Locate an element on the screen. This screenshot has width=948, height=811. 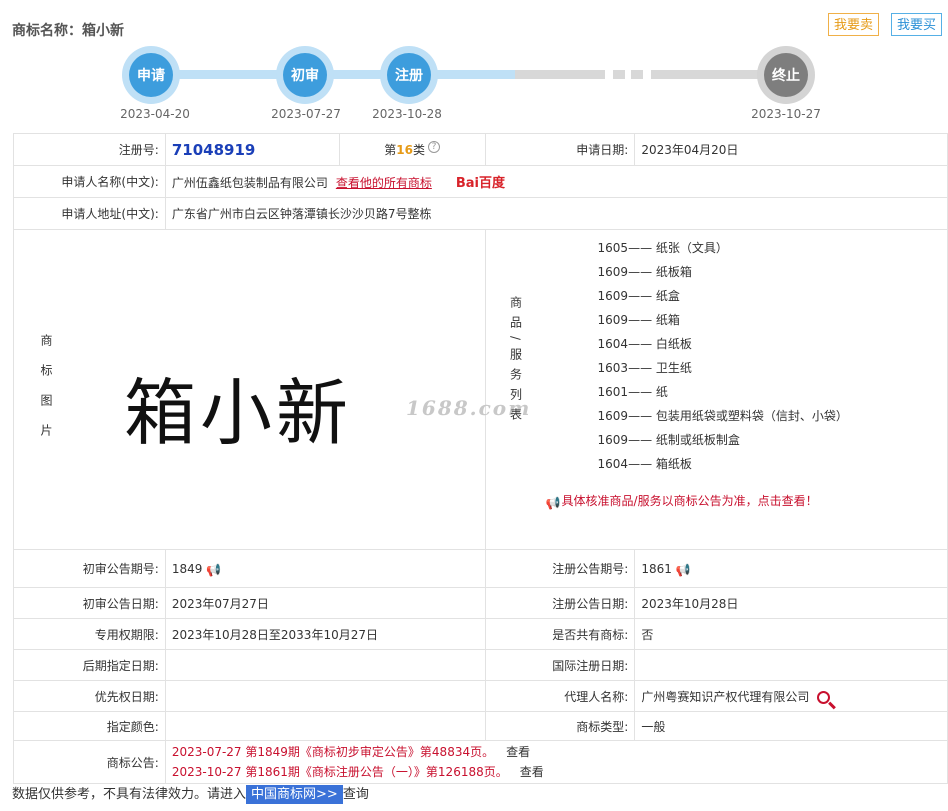
color-label: 指定颜色: is located at coordinates (89, 726).